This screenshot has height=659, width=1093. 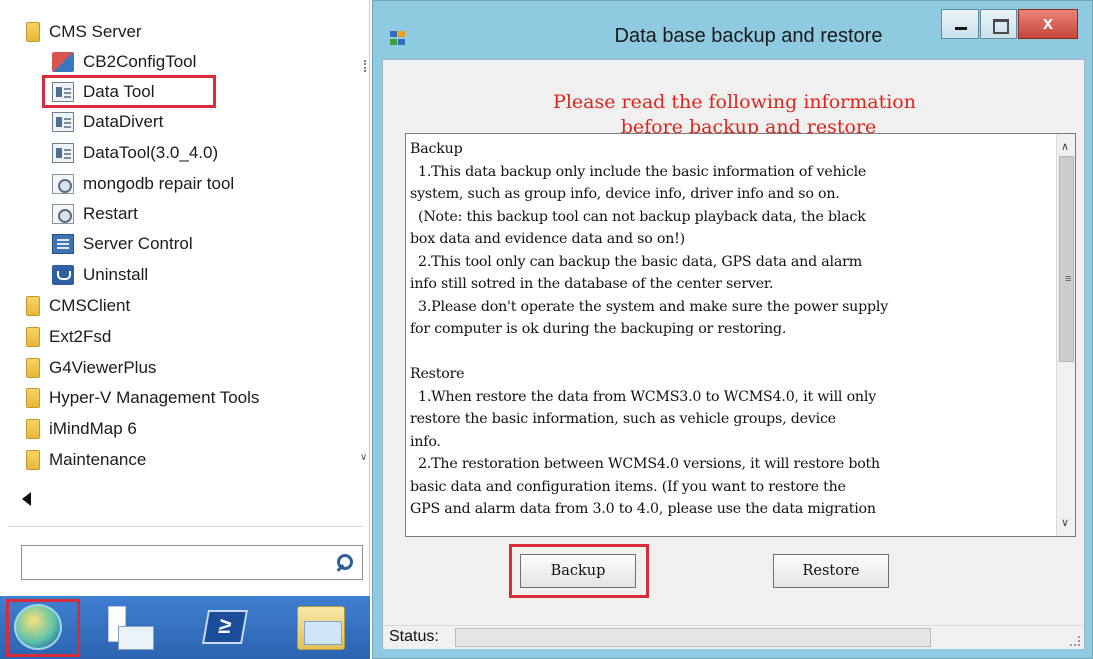 I want to click on info-heading-line-1: Please read the following information, so click(x=734, y=102).